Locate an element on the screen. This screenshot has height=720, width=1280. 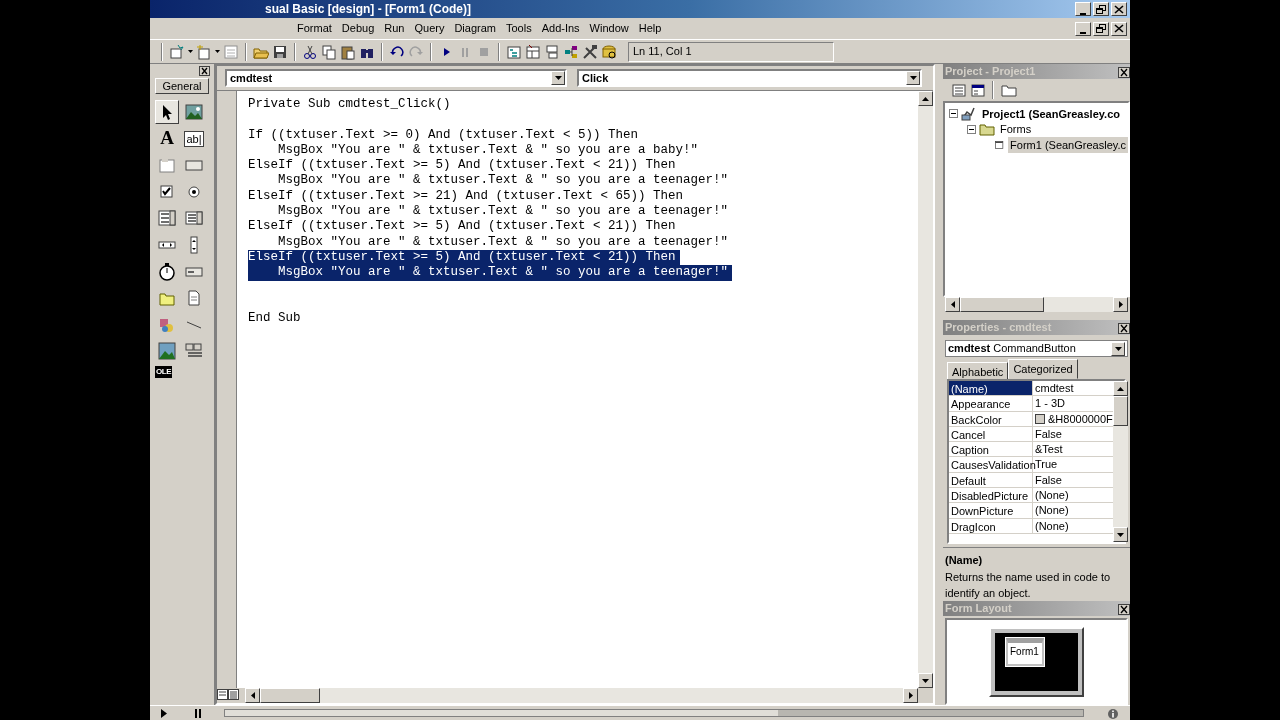
info-icon is located at coordinates (1113, 713).